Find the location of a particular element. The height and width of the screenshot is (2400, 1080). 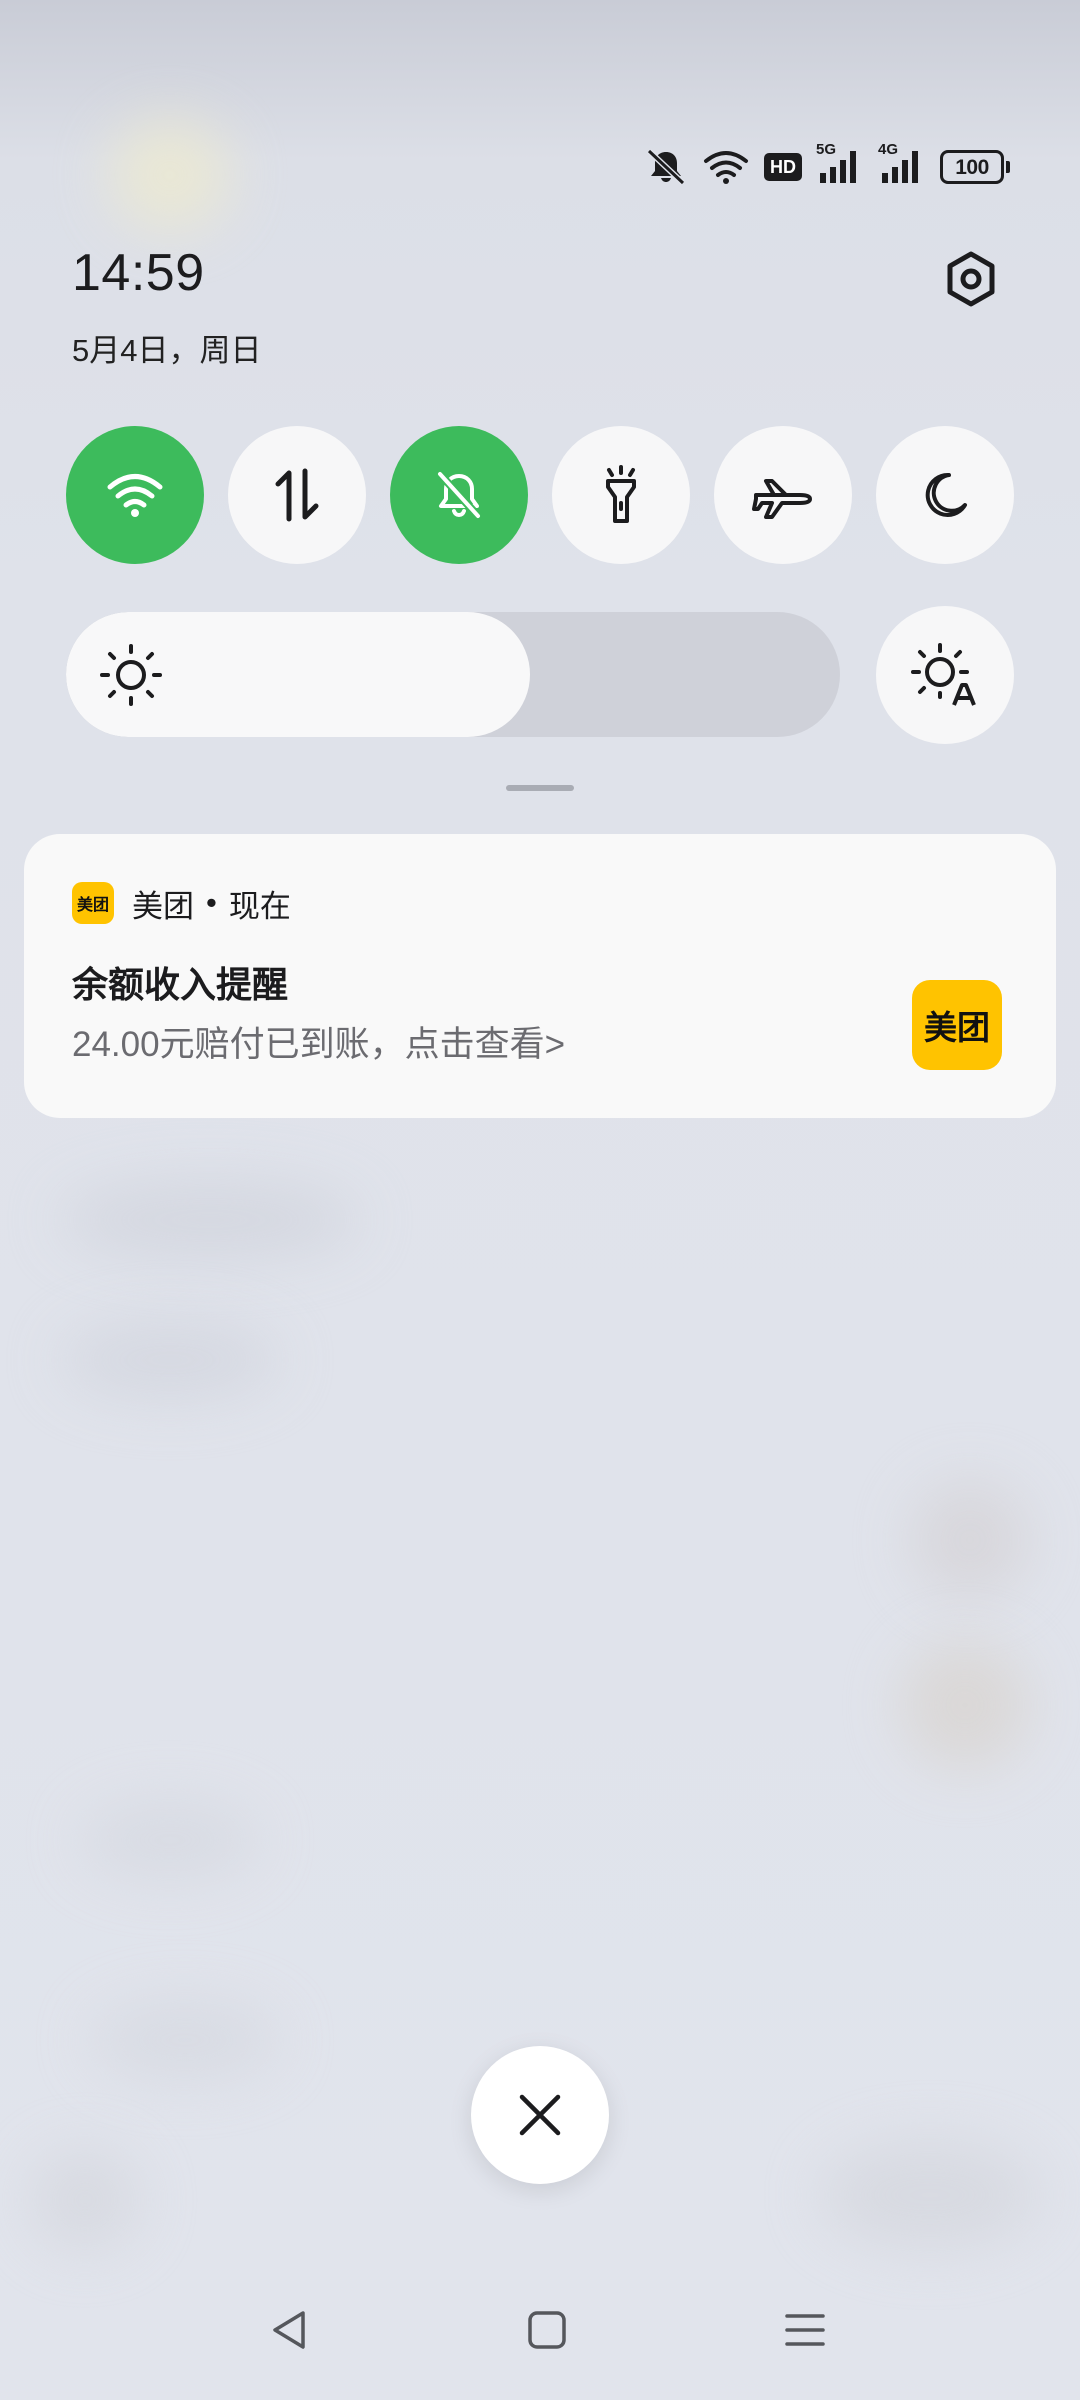

gear-icon is located at coordinates (971, 279).